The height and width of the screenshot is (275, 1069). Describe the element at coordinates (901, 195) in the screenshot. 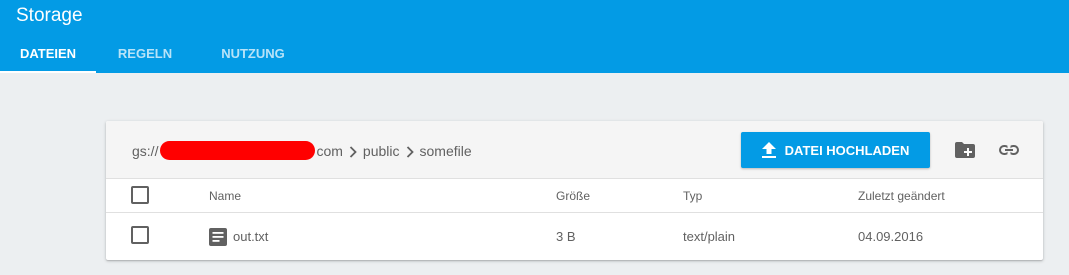

I see `column-header-modified: Zuletzt geändert` at that location.